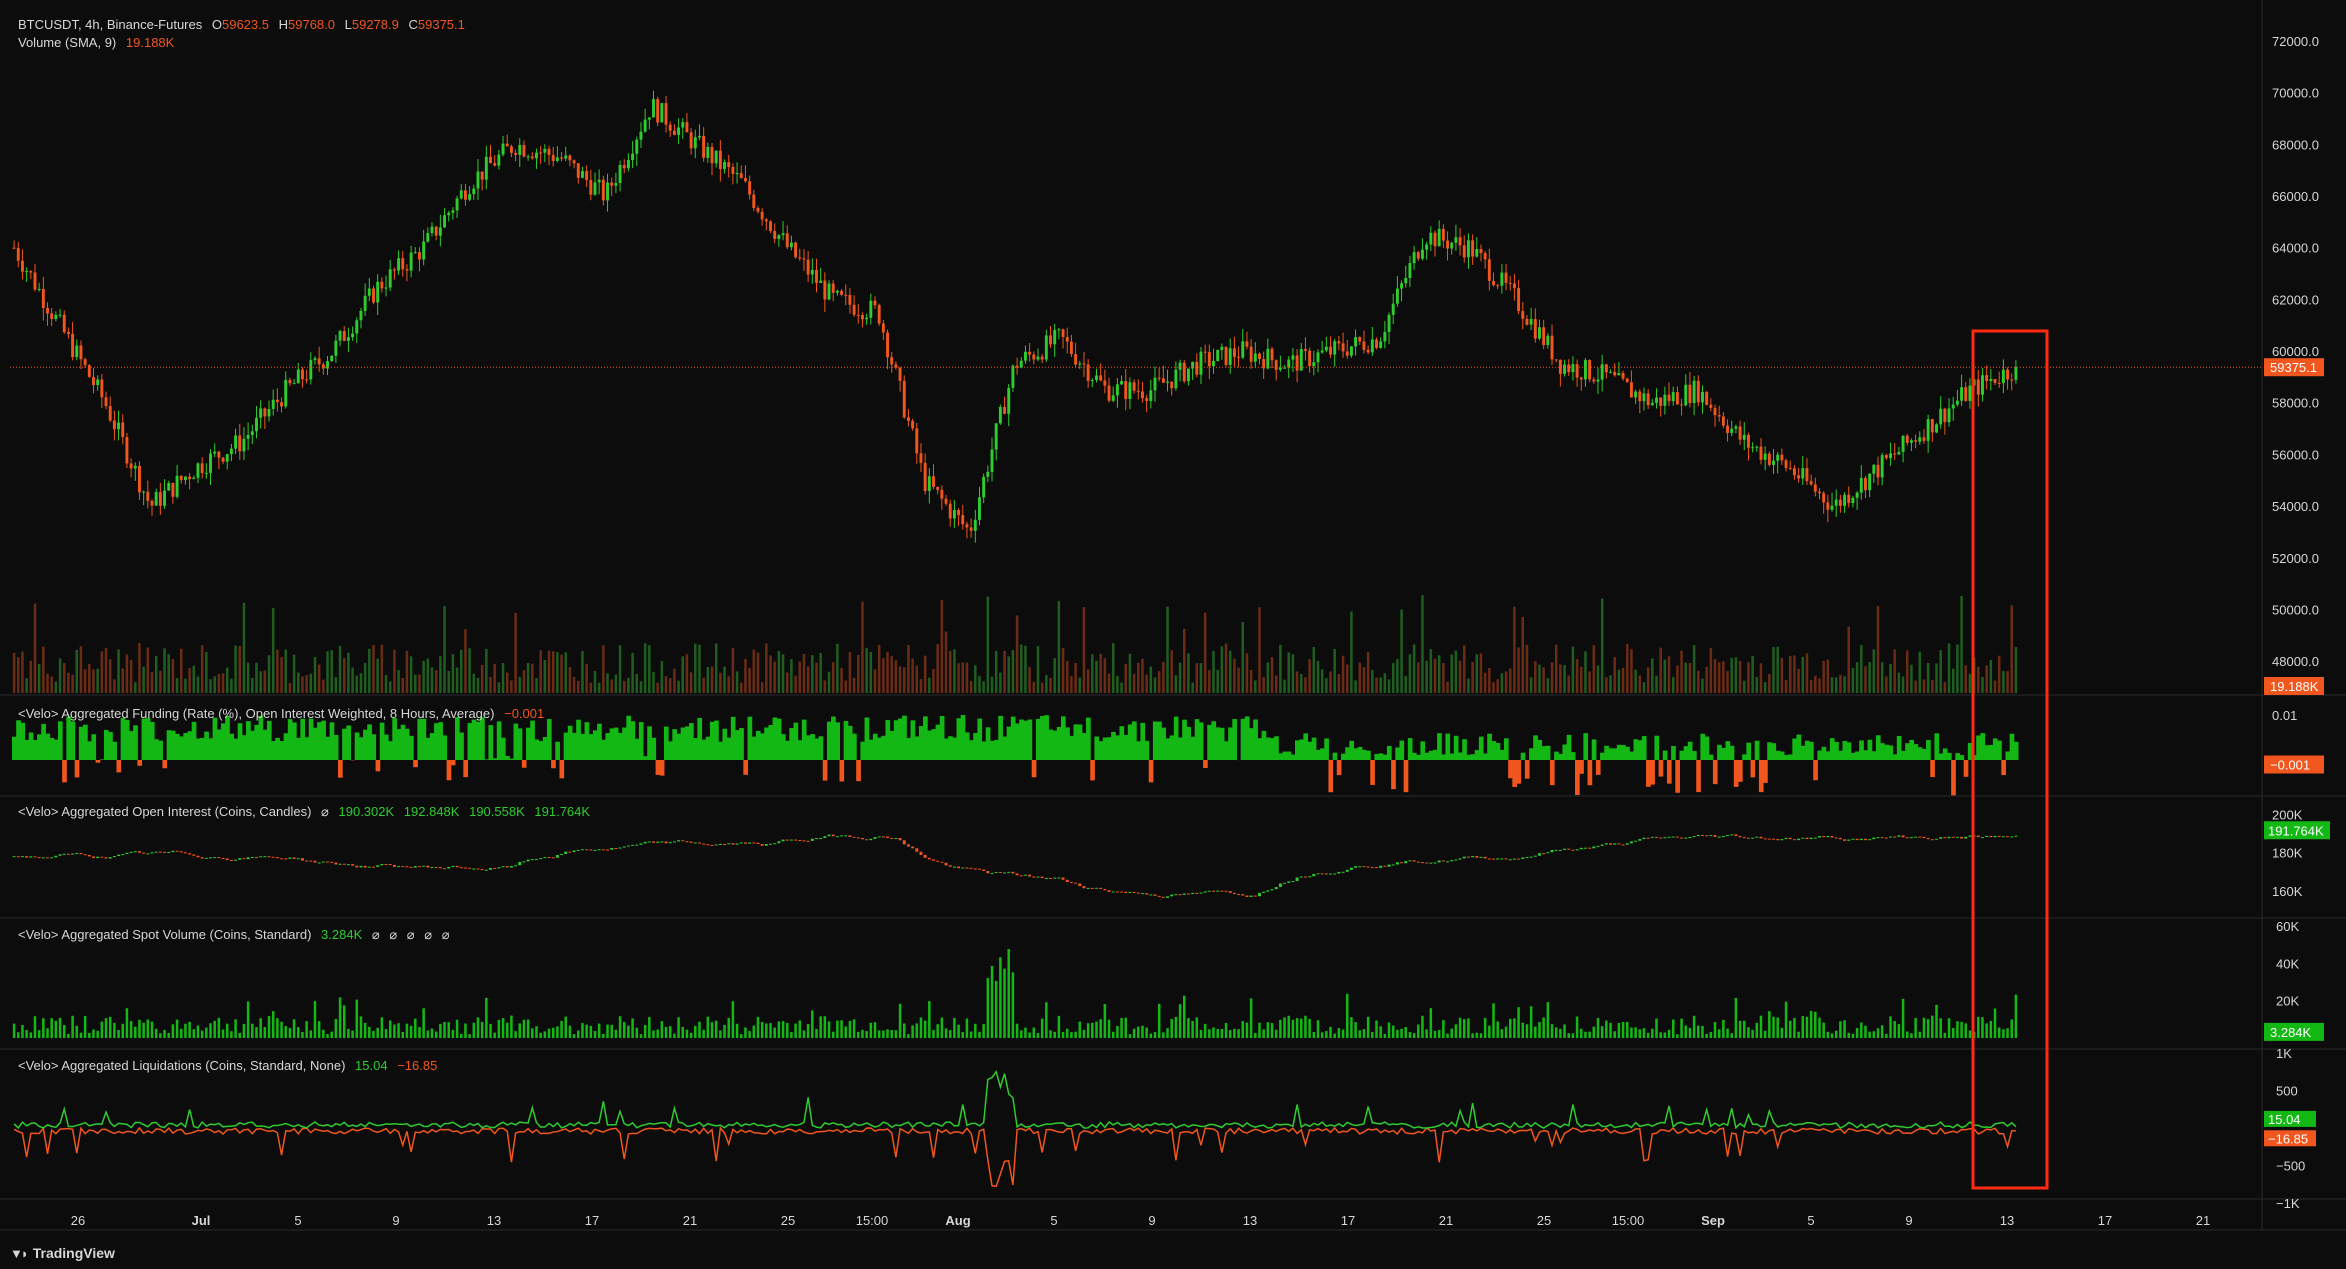  Describe the element at coordinates (62, 1253) in the screenshot. I see `tradingview-logo: ▼◗ TradingView` at that location.